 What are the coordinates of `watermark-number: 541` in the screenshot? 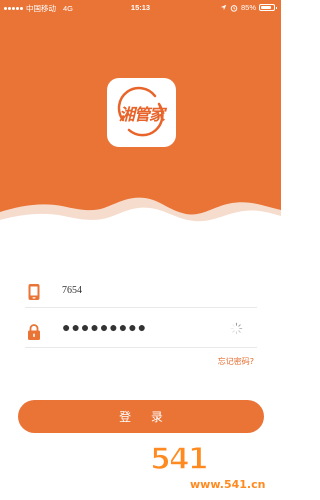 It's located at (179, 459).